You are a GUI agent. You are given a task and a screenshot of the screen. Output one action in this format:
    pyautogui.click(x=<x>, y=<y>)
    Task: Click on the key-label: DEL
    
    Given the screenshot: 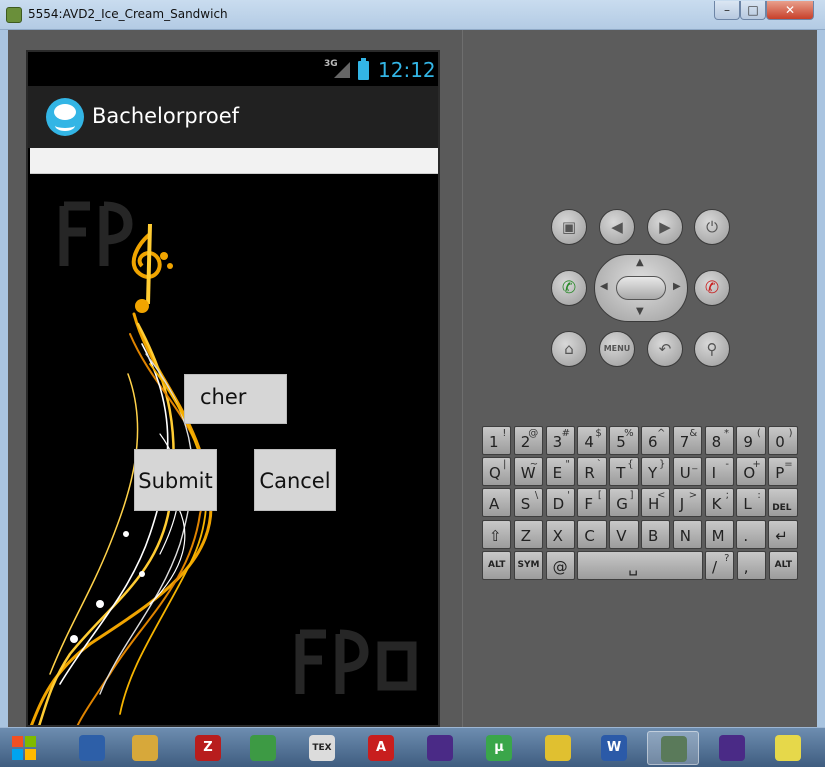 What is the action you would take?
    pyautogui.click(x=782, y=508)
    